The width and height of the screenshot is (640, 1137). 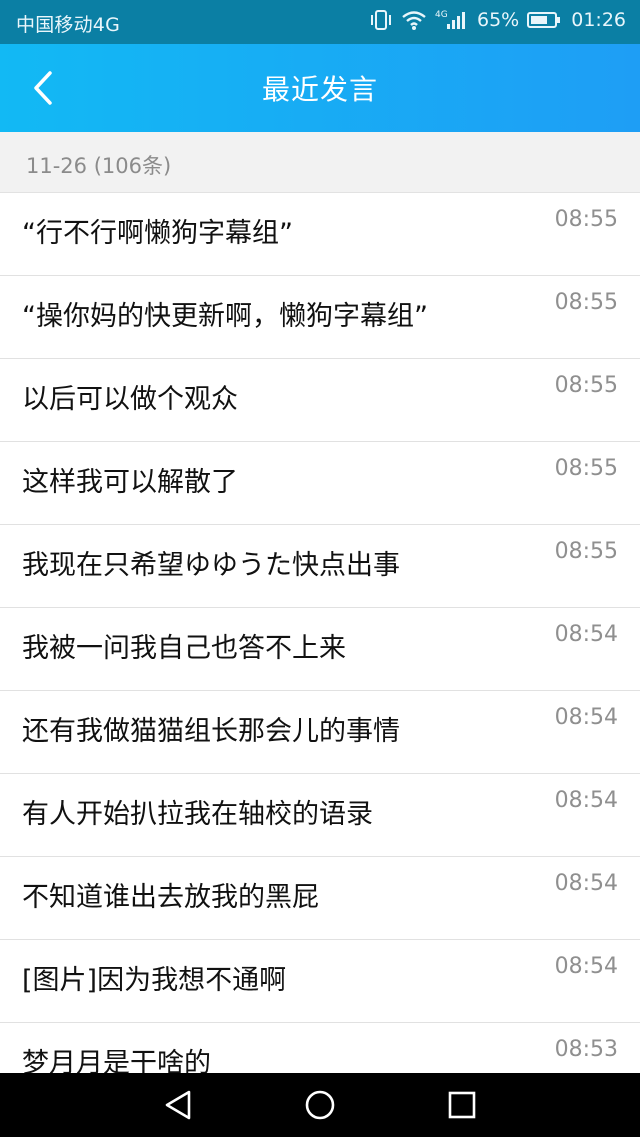 What do you see at coordinates (68, 25) in the screenshot?
I see `carrier-label: 中国移动4G` at bounding box center [68, 25].